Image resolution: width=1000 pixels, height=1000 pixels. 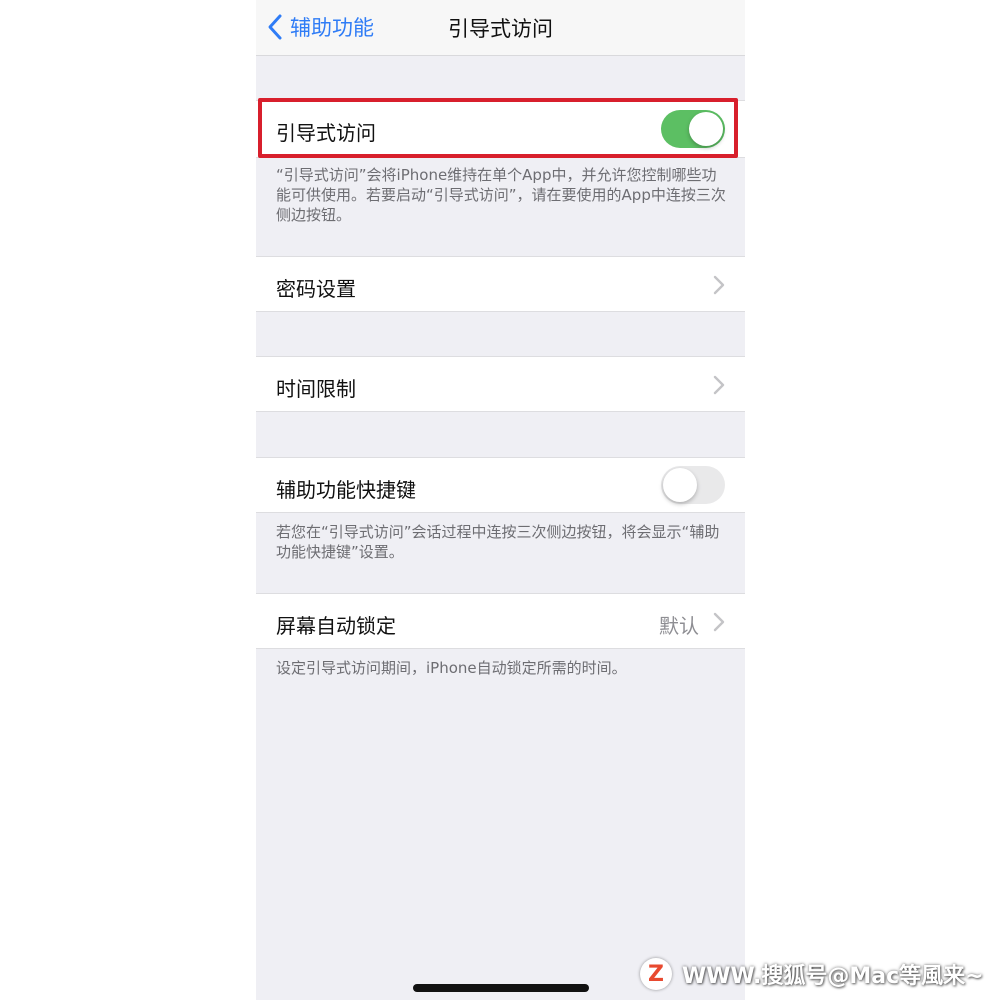 I want to click on navigation-bar: 辅助功能 引导式访问, so click(x=500, y=28).